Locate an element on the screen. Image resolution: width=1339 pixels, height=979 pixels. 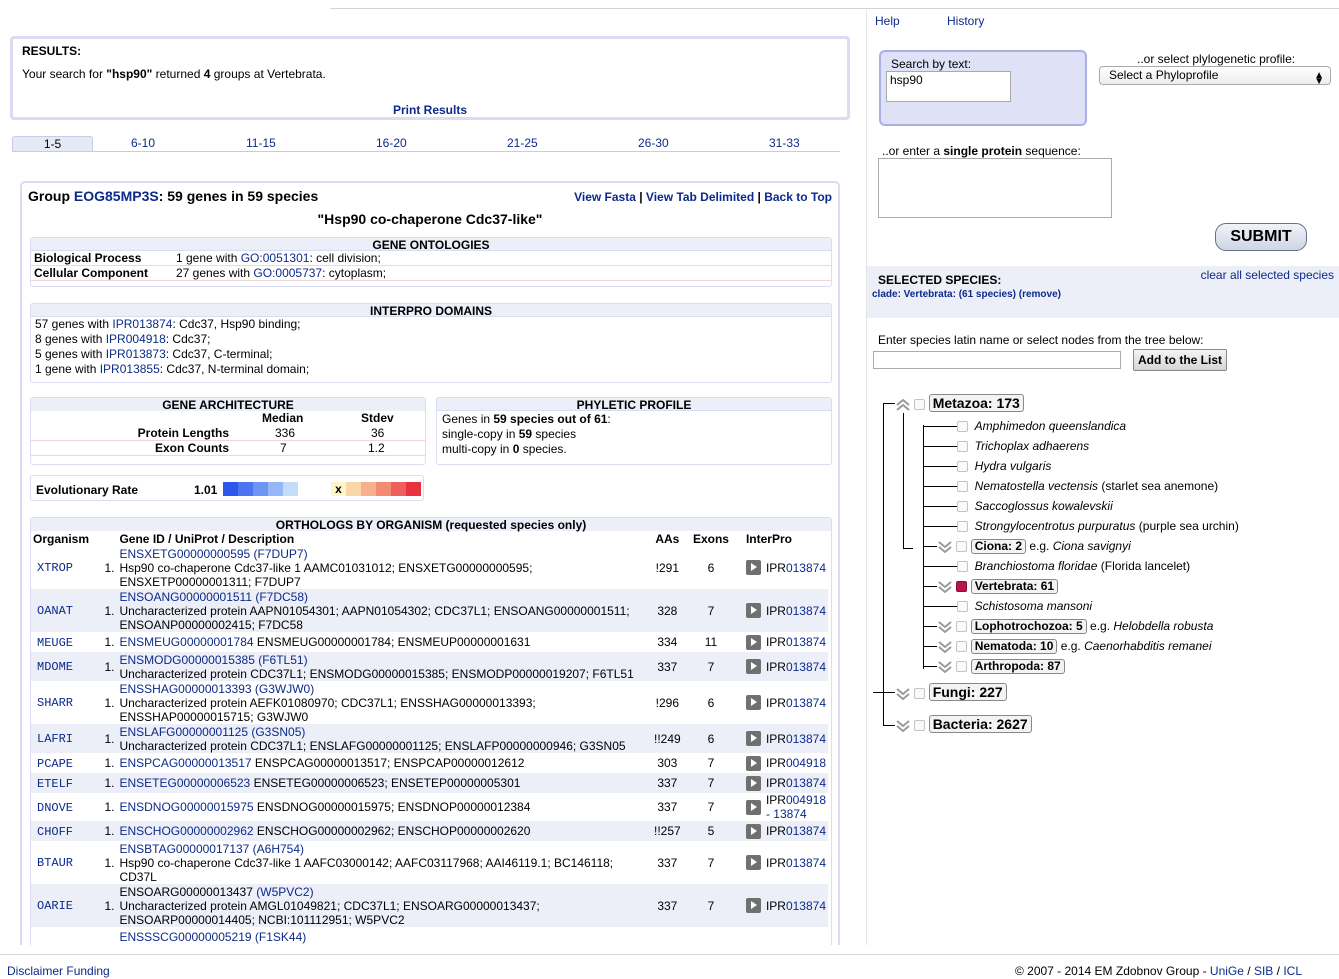
submit-button: SUBMIT is located at coordinates (1261, 237).